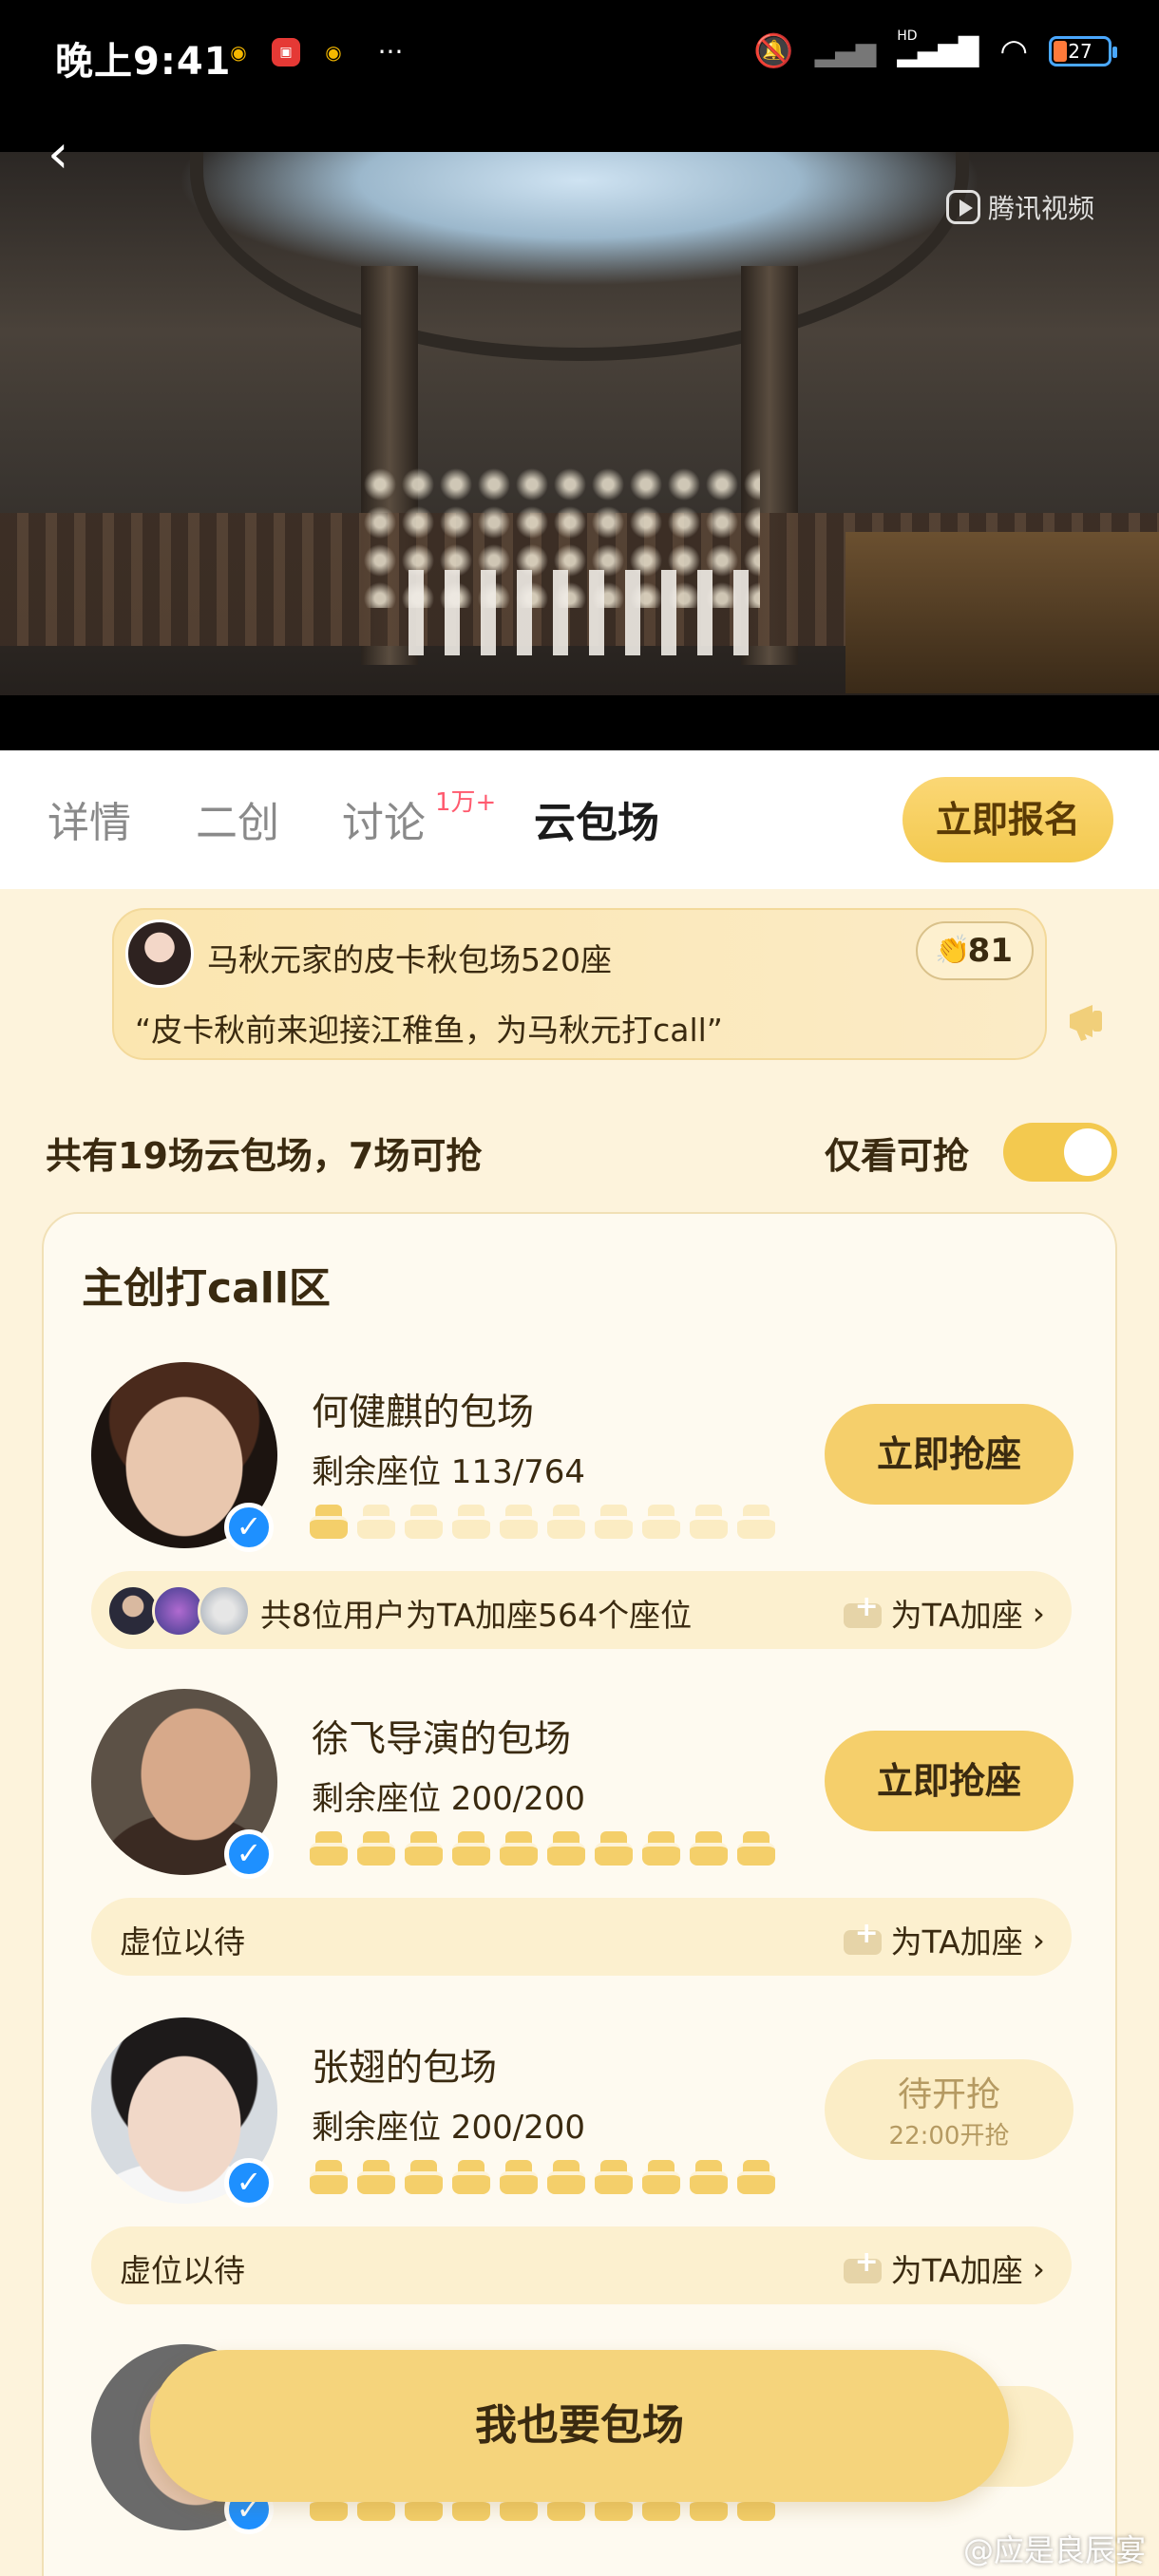 The width and height of the screenshot is (1159, 2576). What do you see at coordinates (429, 1030) in the screenshot?
I see `banner-quote: “皮卡秋前来迎接江稚鱼，为马秋元打call”` at bounding box center [429, 1030].